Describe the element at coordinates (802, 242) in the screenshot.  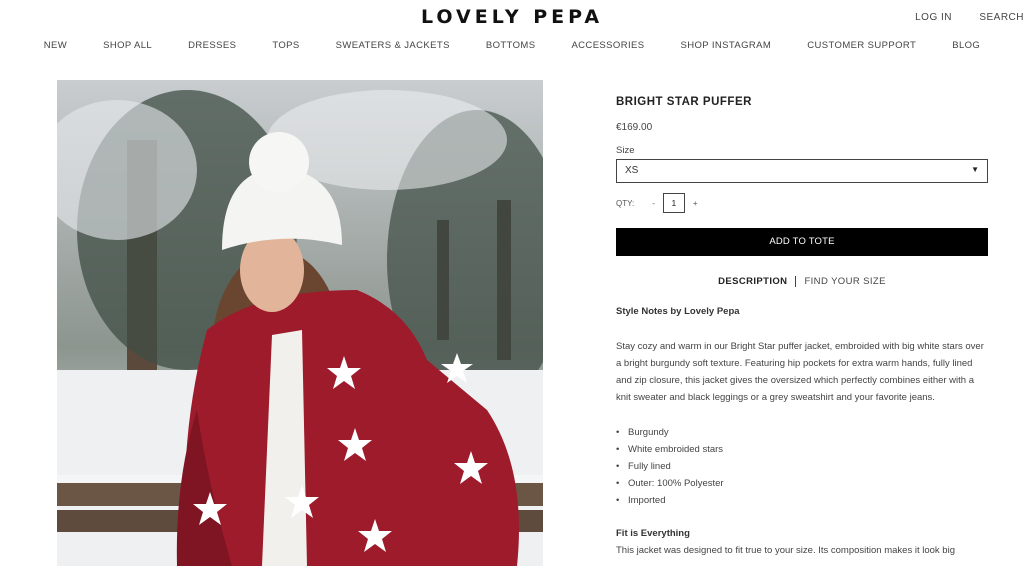
I see `add-to-tote-button: ADD TO TOTE` at that location.